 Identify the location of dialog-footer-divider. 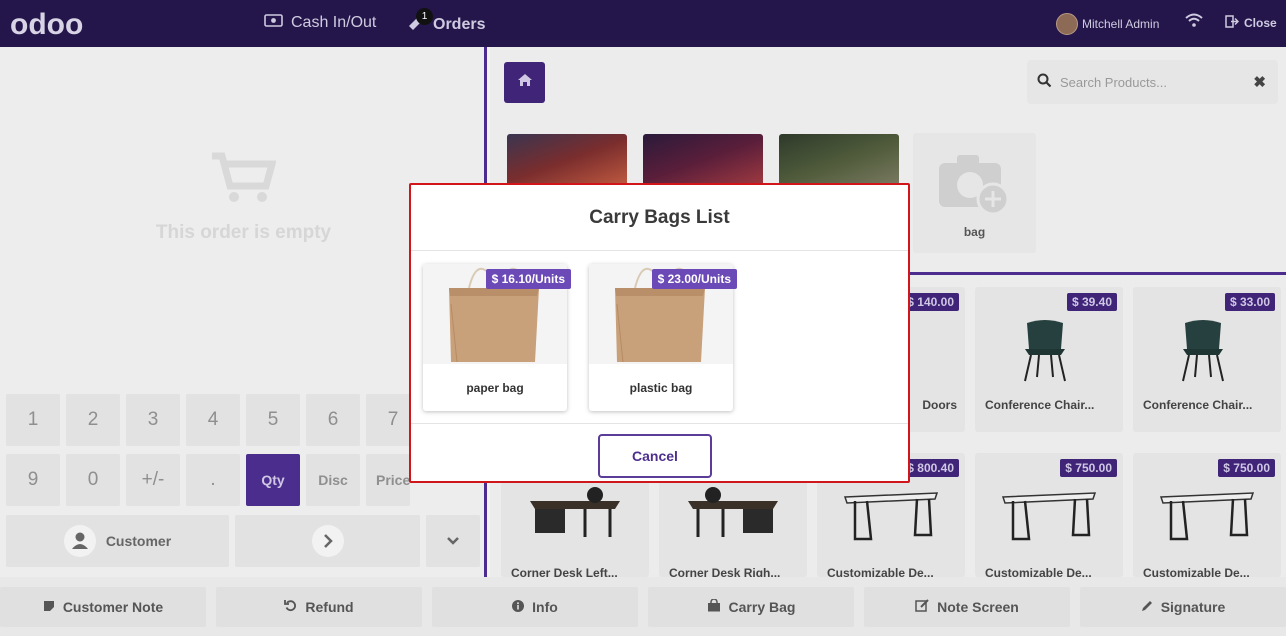
(659, 423).